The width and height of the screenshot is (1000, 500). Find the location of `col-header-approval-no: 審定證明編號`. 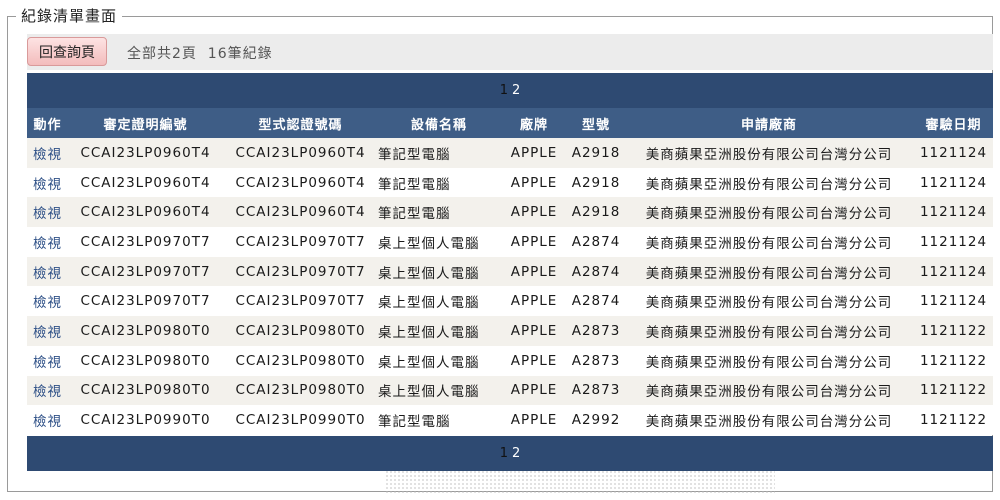

col-header-approval-no: 審定證明編號 is located at coordinates (145, 125).